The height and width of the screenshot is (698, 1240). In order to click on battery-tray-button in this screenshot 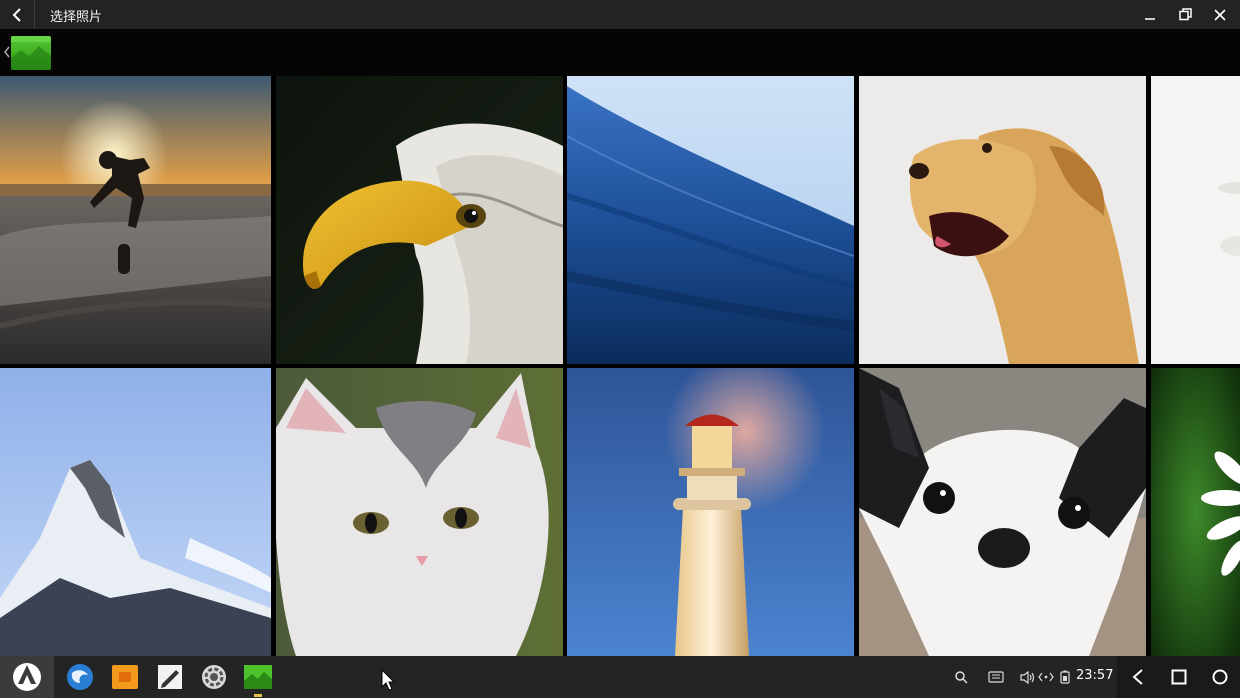, I will do `click(1065, 677)`.